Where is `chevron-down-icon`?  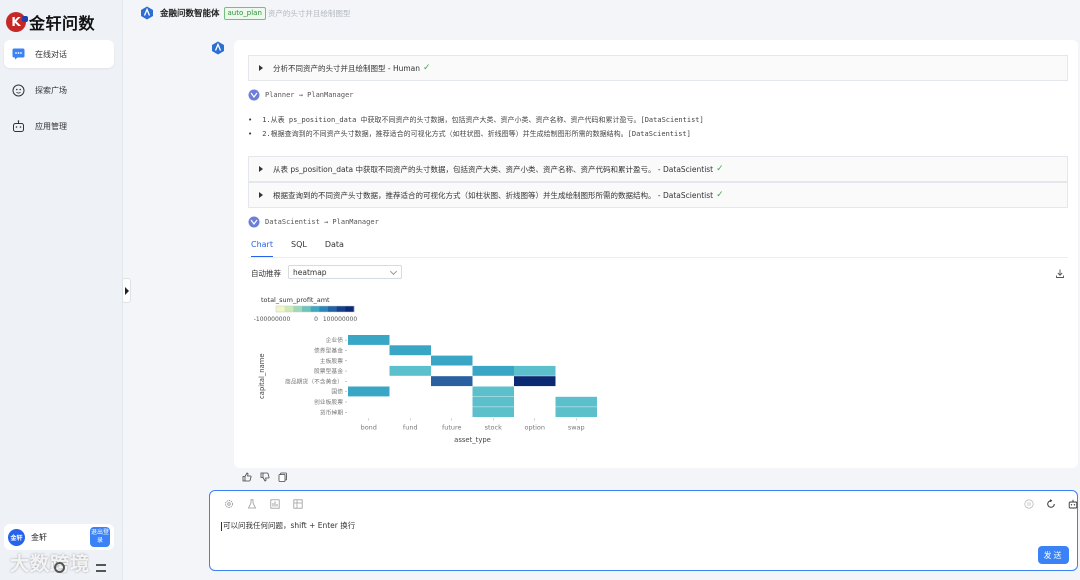
chevron-down-icon is located at coordinates (393, 271).